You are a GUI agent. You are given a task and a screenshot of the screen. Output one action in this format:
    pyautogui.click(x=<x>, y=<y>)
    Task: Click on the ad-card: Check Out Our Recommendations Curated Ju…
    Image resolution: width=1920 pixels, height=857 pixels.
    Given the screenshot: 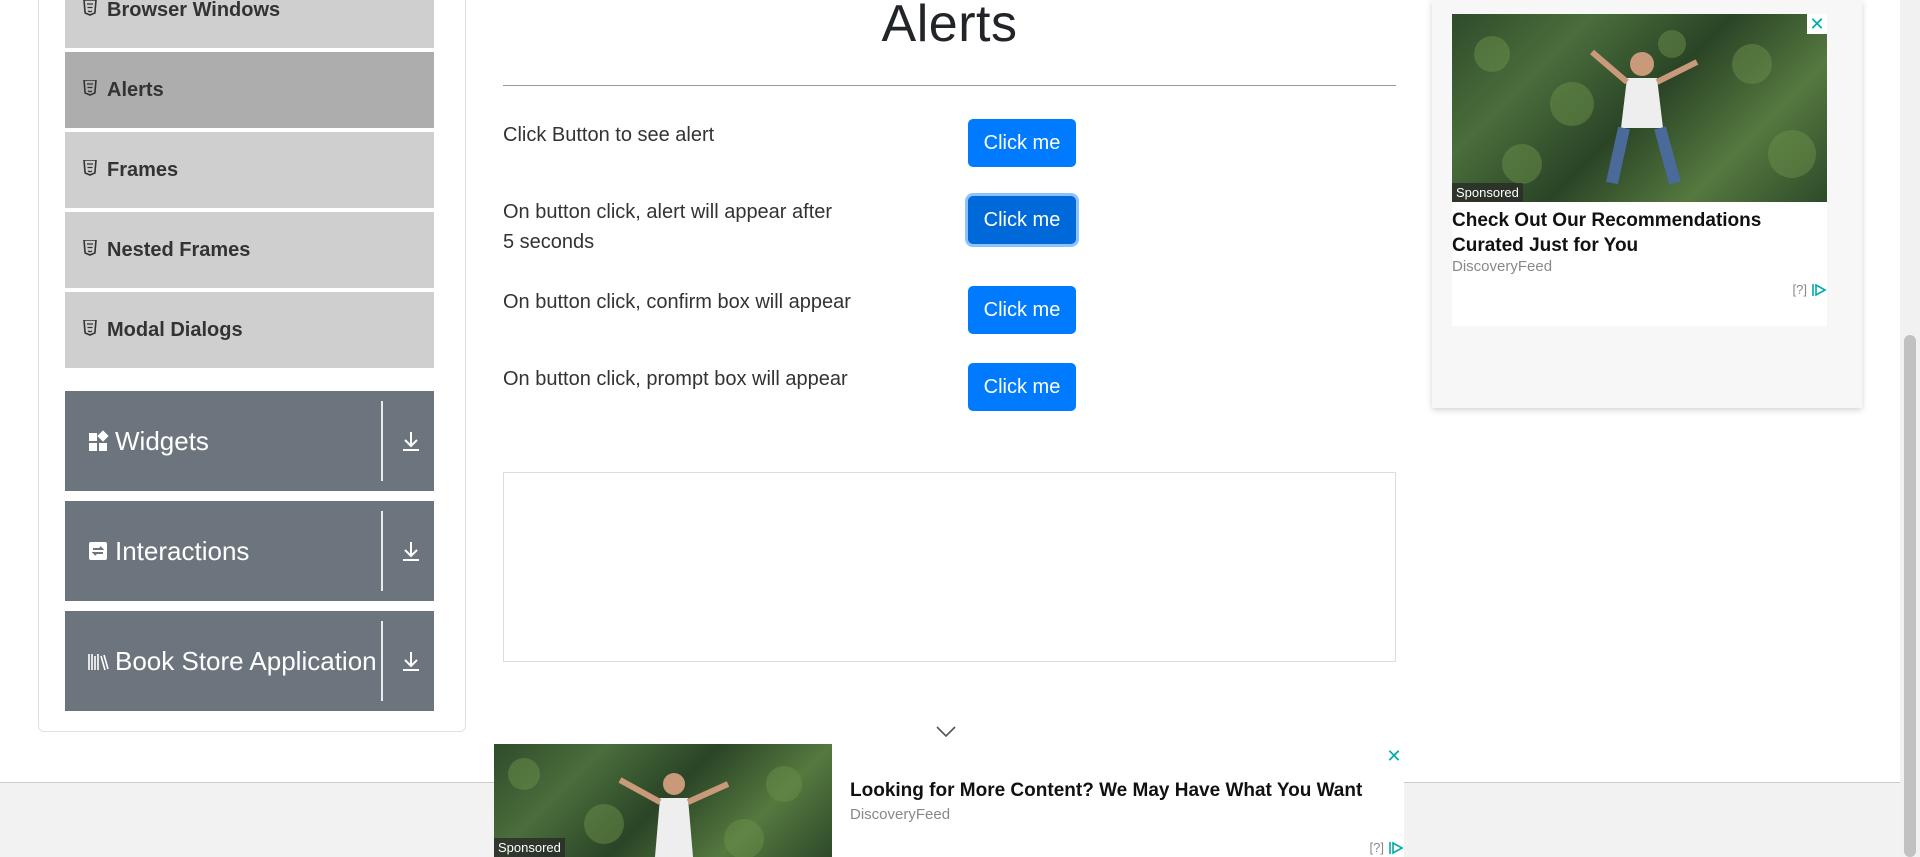 What is the action you would take?
    pyautogui.click(x=1639, y=264)
    